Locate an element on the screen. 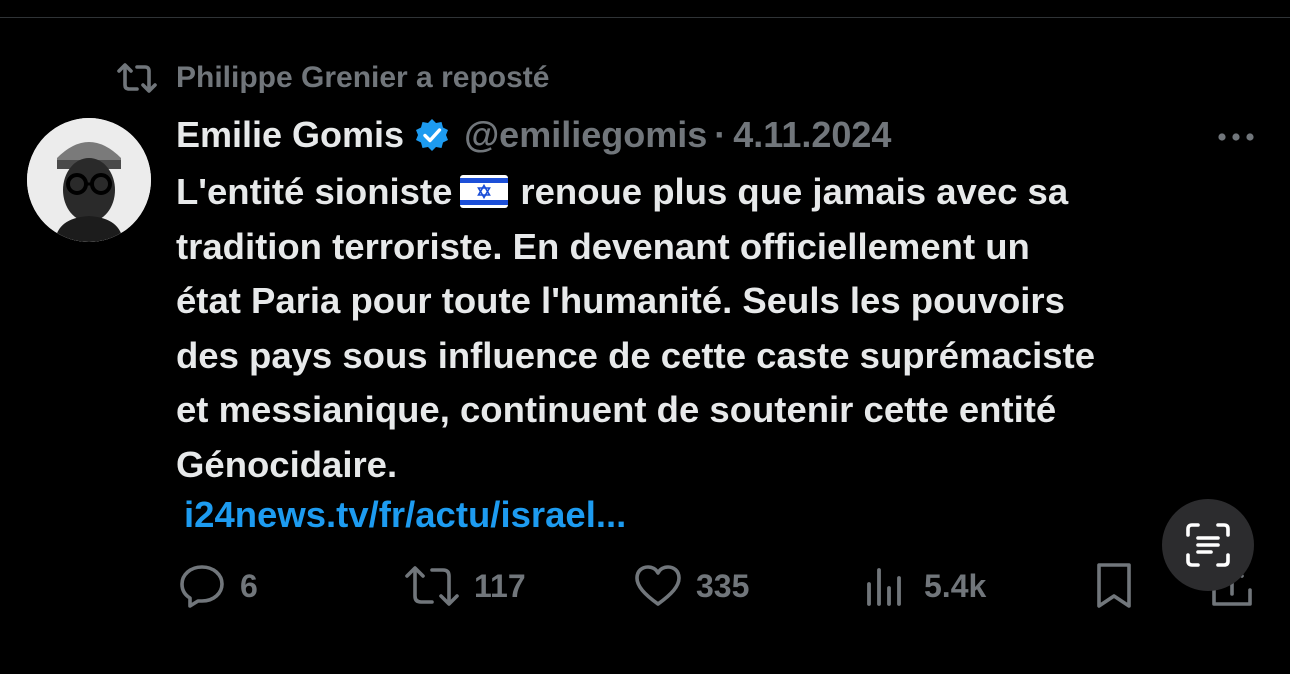  top-divider is located at coordinates (645, 17).